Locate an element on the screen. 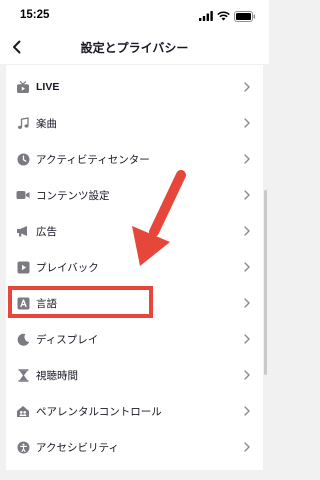 The image size is (320, 480). settings-item-label: アクセシビリティ is located at coordinates (77, 447).